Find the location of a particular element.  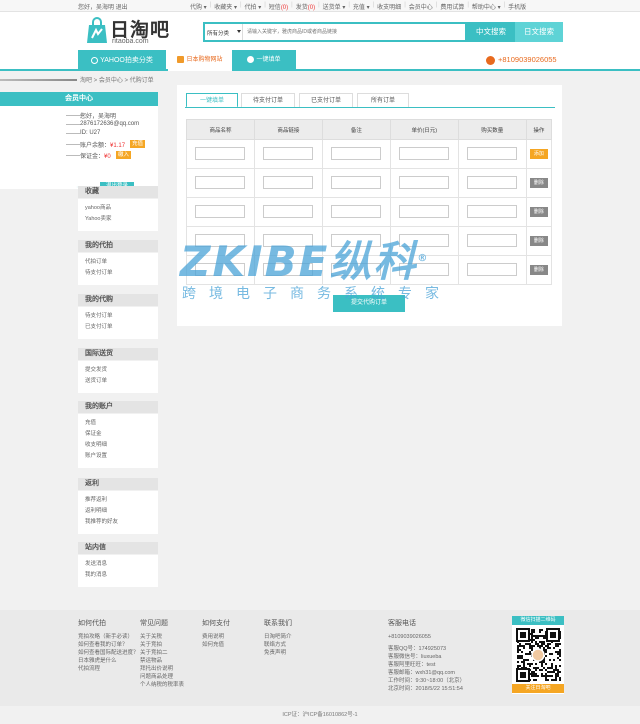

sidebar-item: Yahoo卖家 is located at coordinates (118, 219).